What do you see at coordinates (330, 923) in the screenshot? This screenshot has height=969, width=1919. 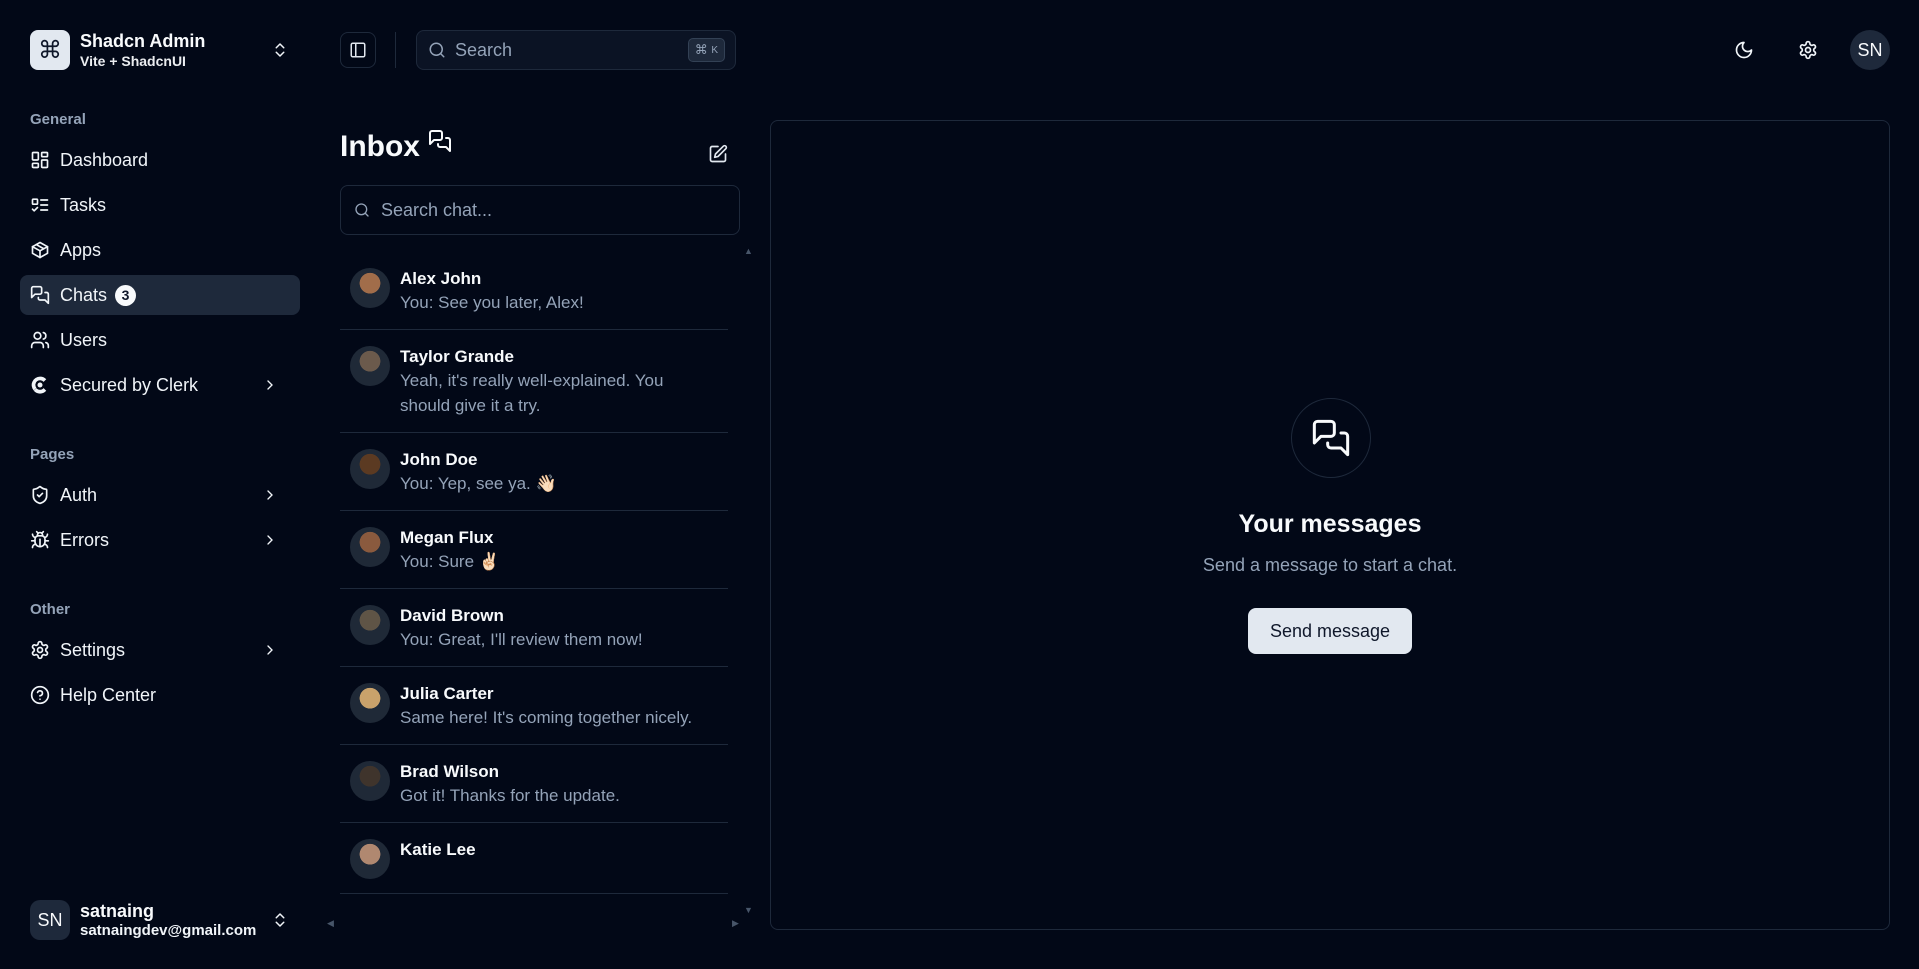 I see `scroll-left-arrow: ◀` at bounding box center [330, 923].